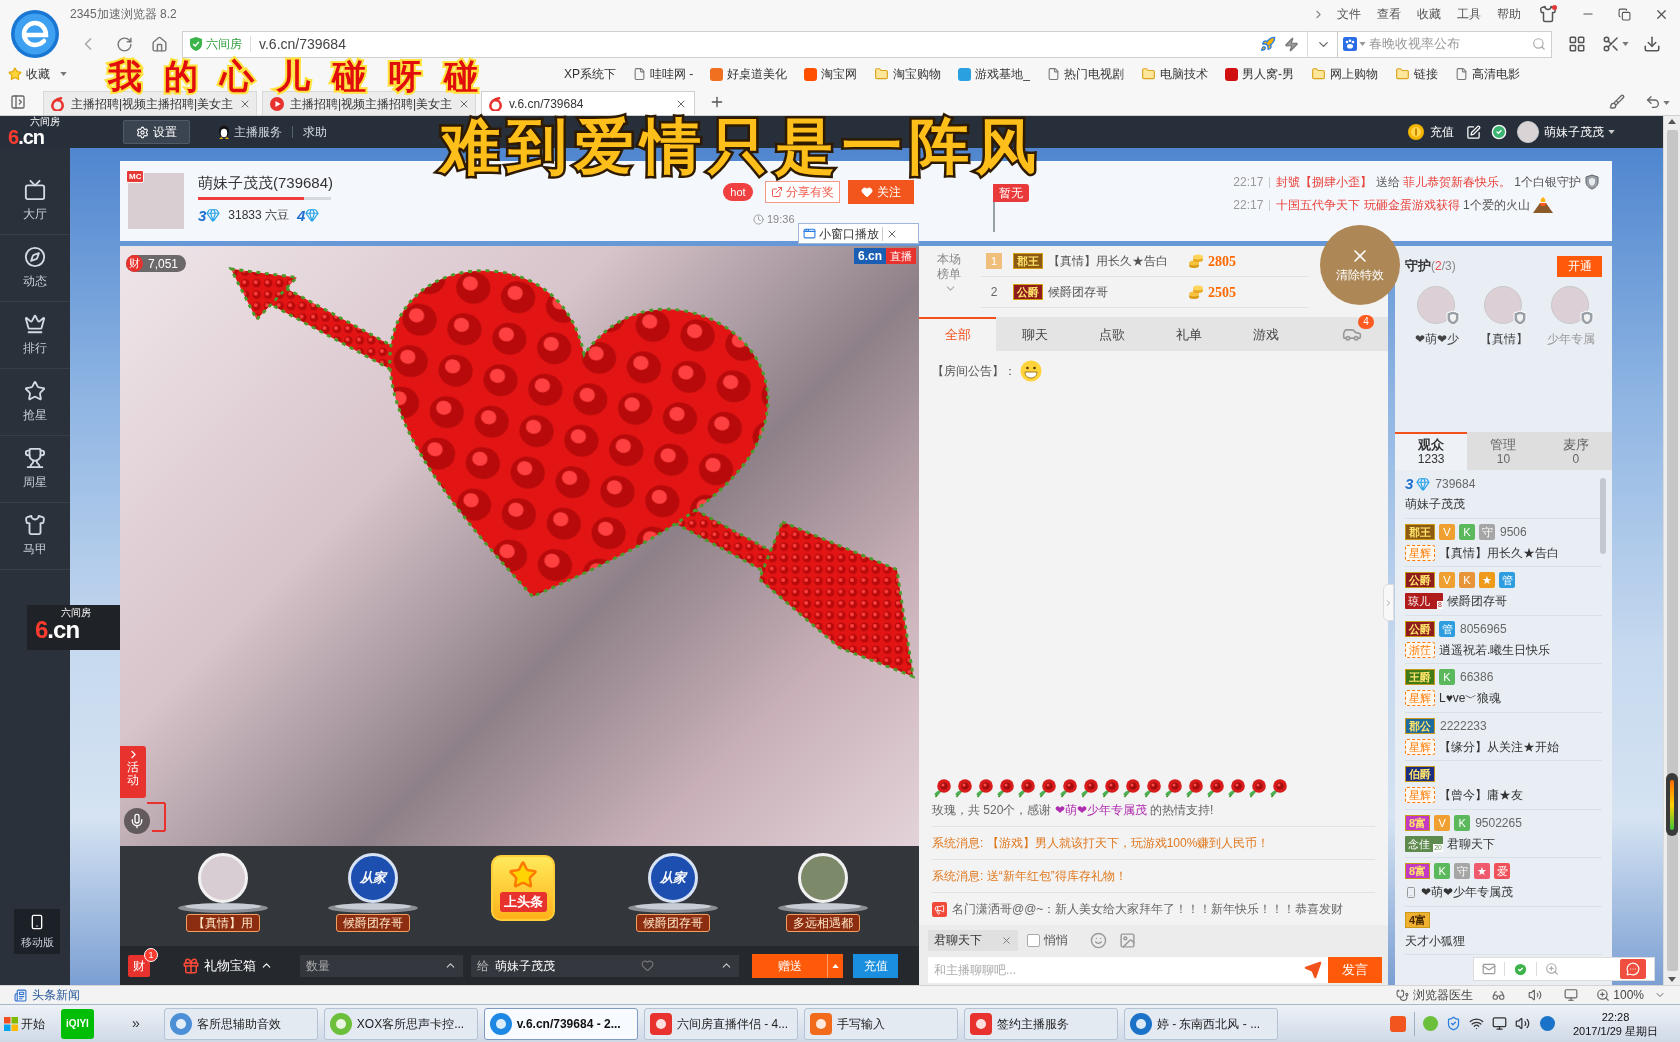 The image size is (1680, 1042). Describe the element at coordinates (749, 74) in the screenshot. I see `bookmark-link: 好桌道美化` at that location.